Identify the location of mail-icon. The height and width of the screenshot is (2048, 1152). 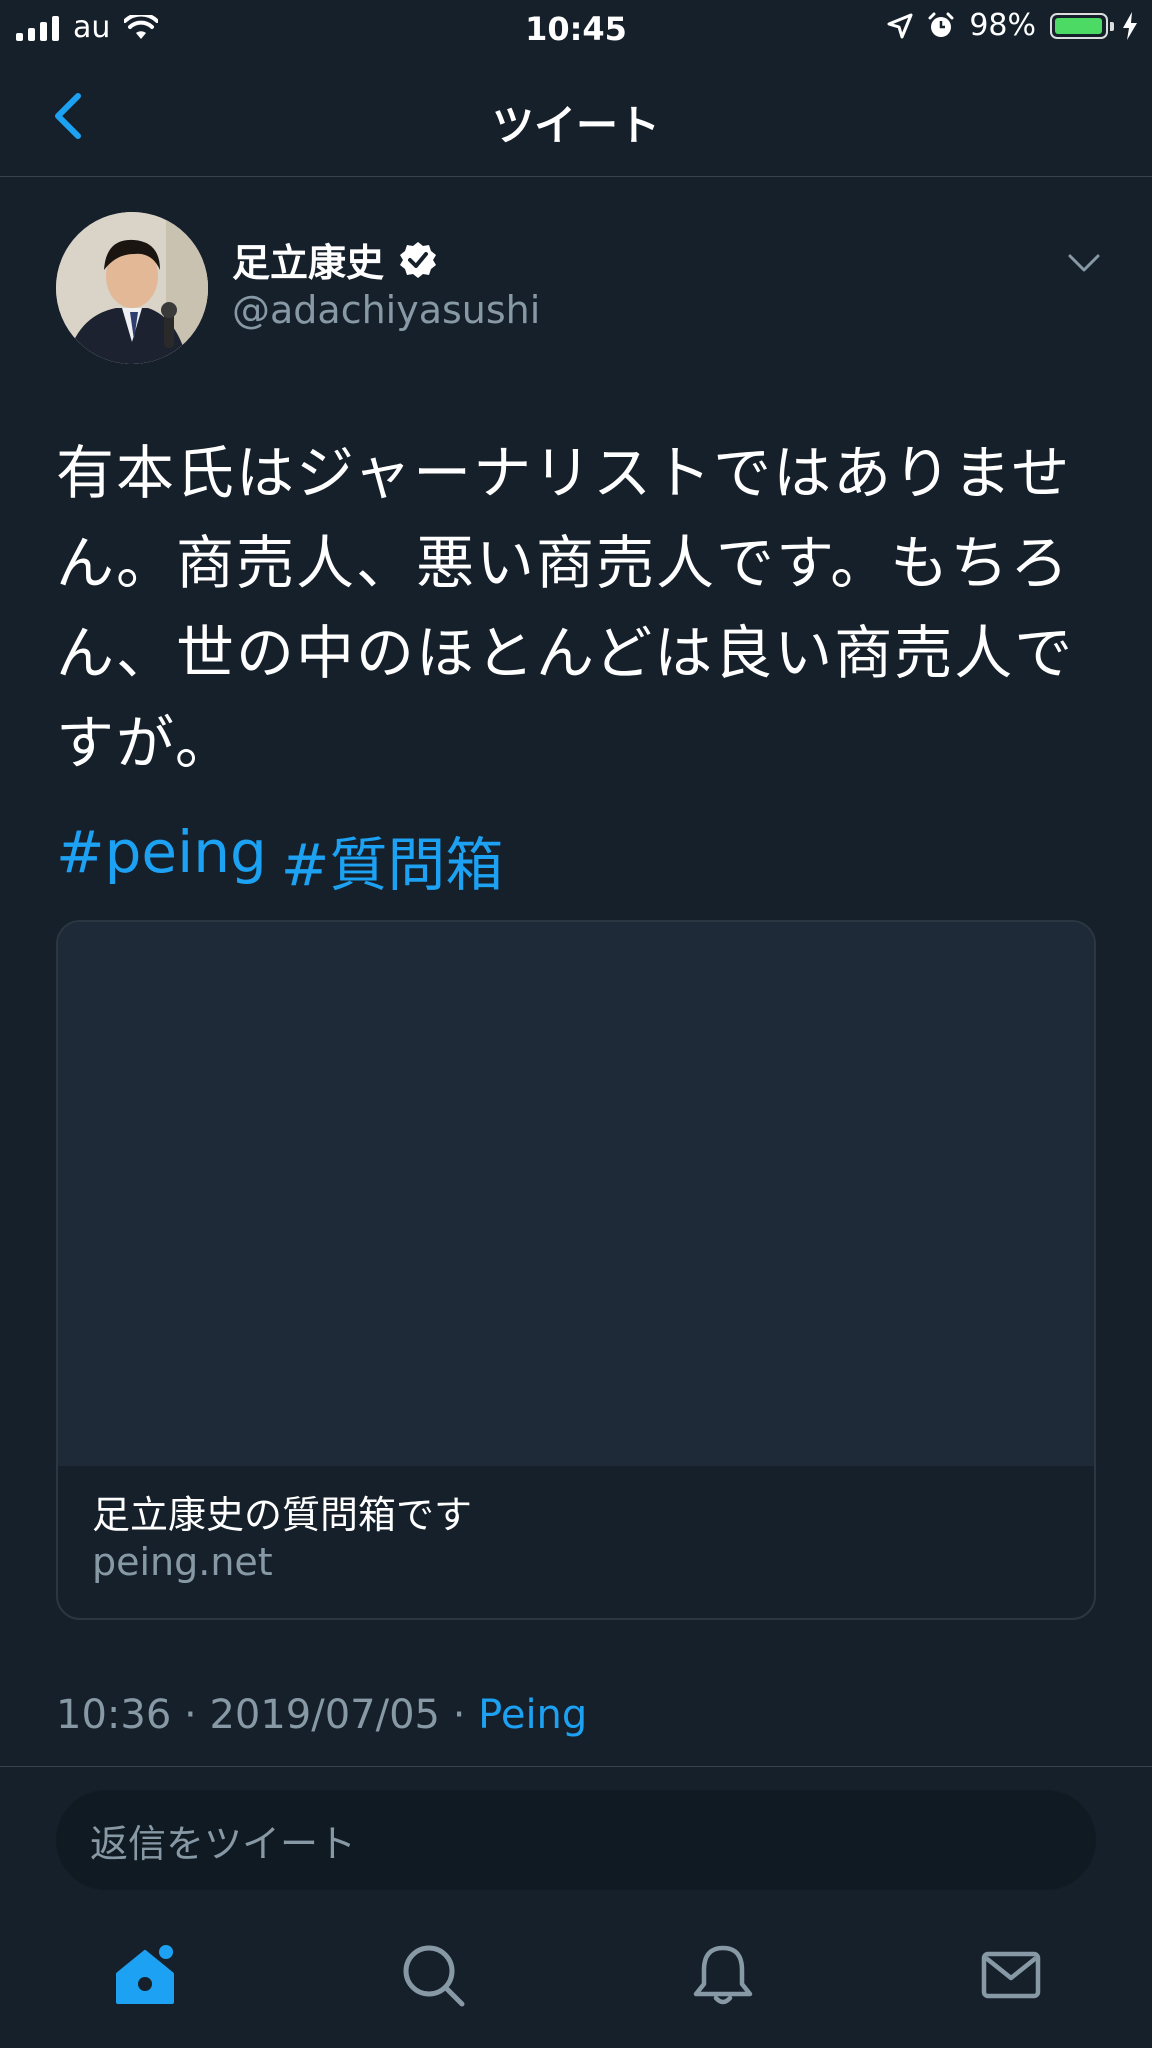
(1011, 1975).